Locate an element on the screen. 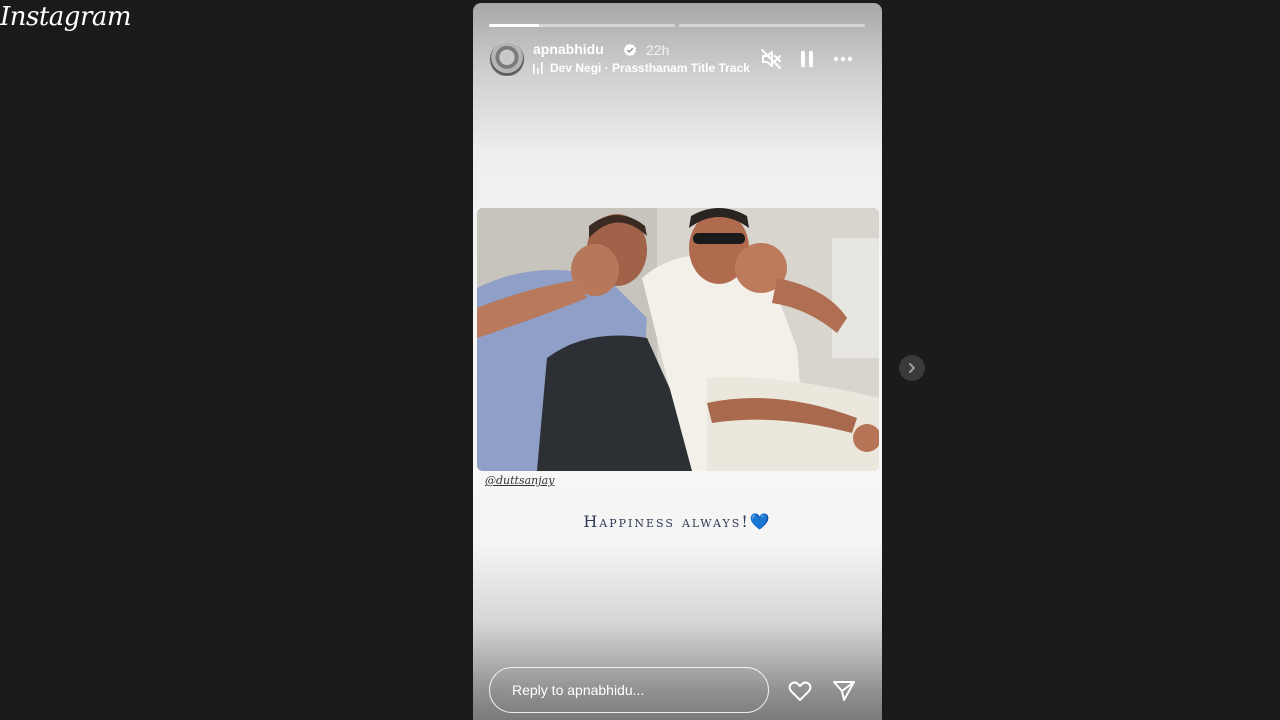  speaker-muted-icon is located at coordinates (771, 59).